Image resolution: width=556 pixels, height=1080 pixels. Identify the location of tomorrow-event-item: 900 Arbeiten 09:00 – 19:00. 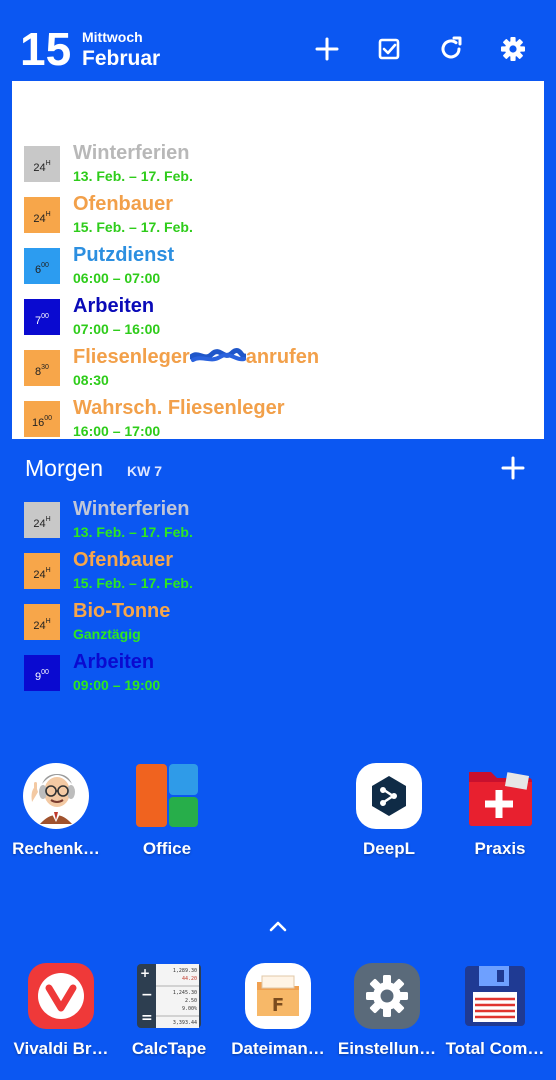
(278, 674).